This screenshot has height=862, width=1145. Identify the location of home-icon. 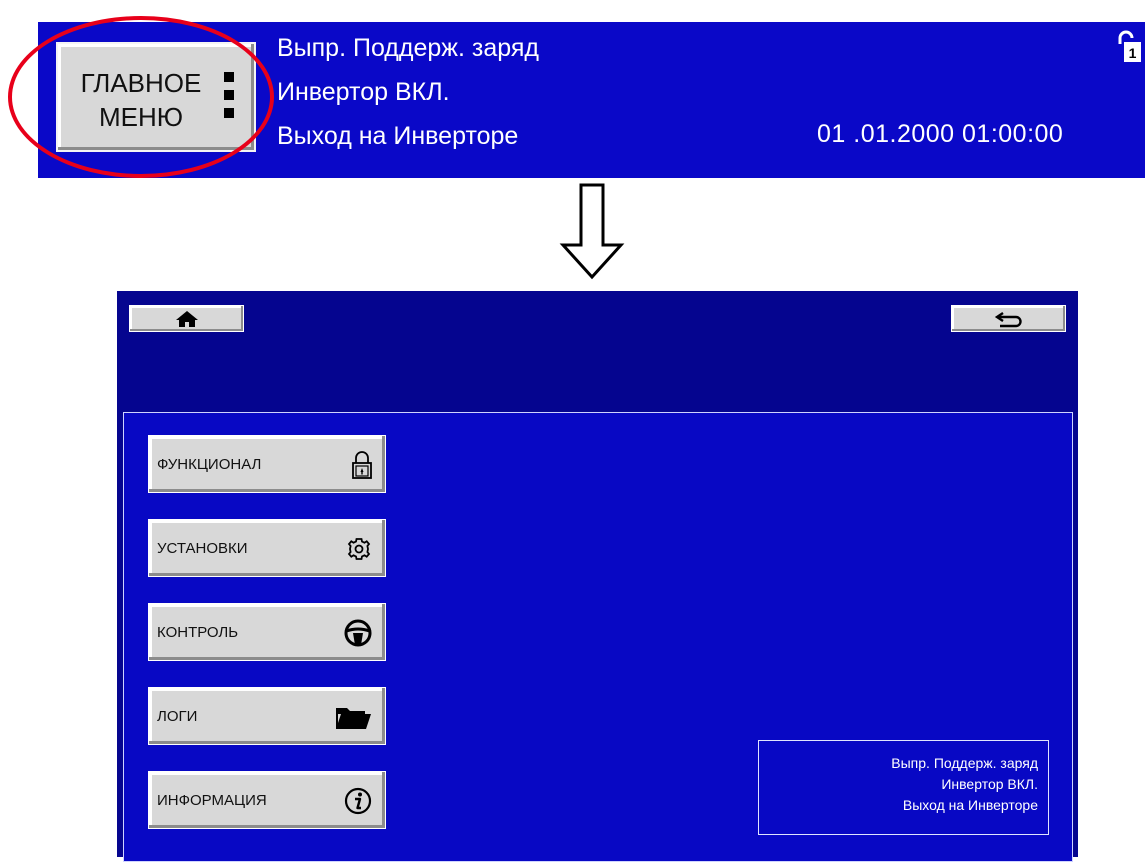
(186, 318).